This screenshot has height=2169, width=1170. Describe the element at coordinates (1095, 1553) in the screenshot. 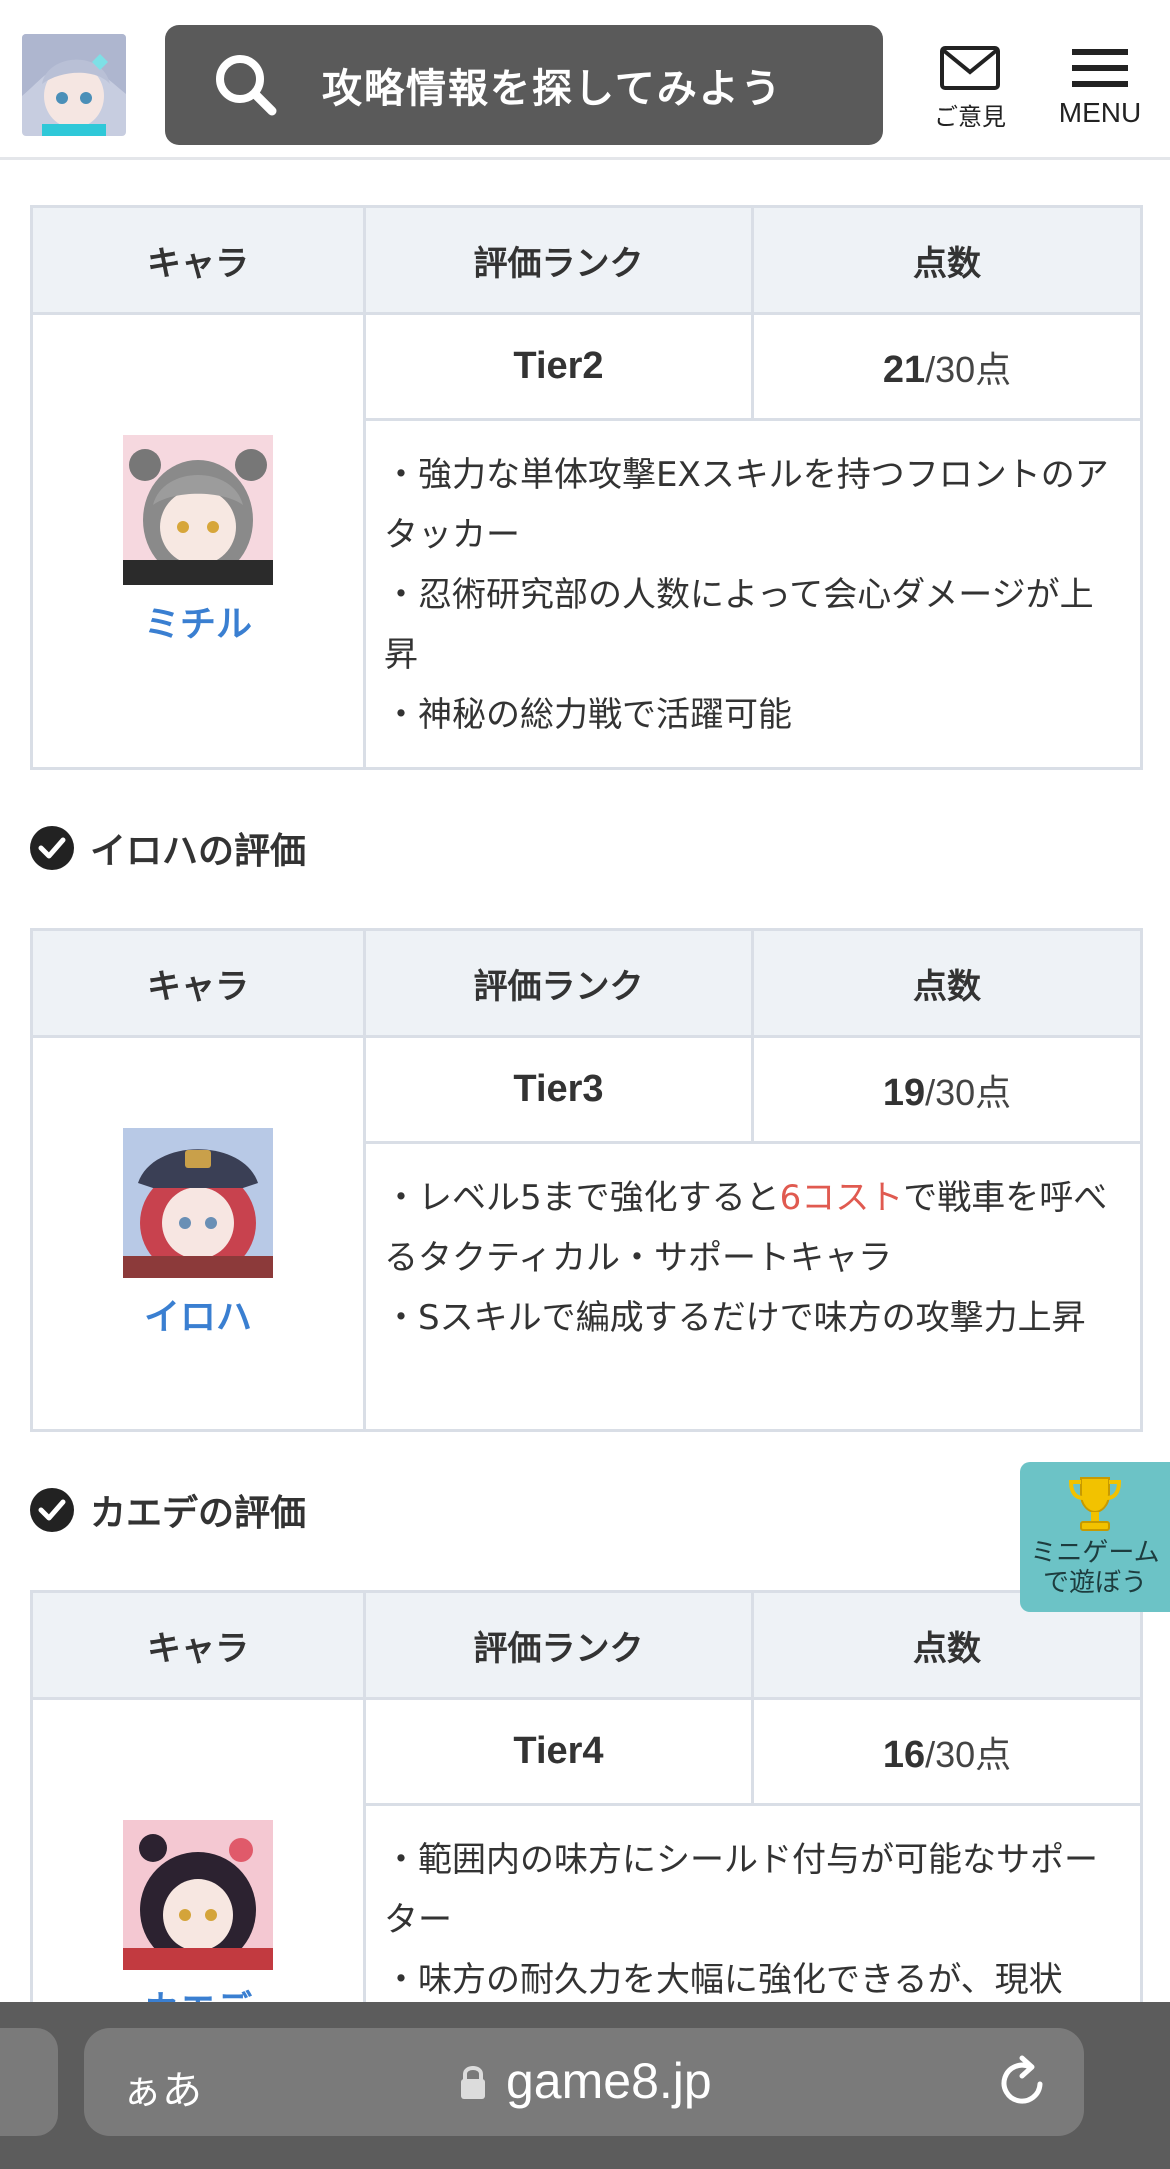

I see `minigame-label: ミニゲーム` at that location.